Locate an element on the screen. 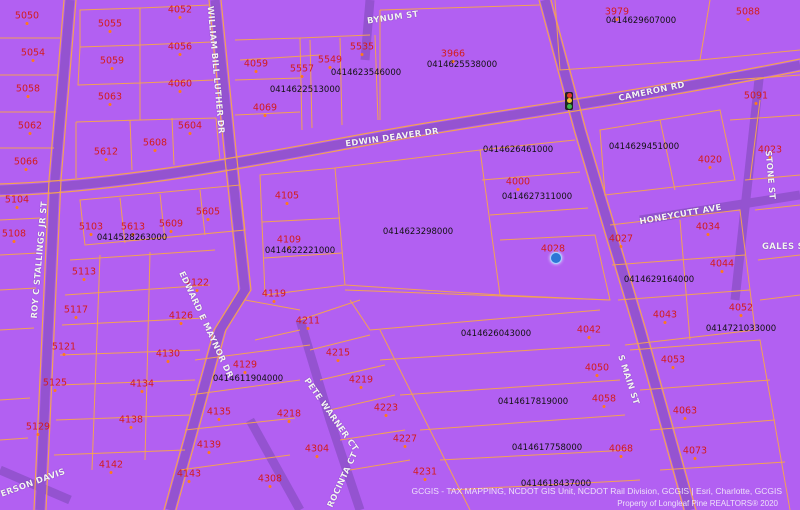 The image size is (800, 510). address-label: 5054 is located at coordinates (33, 53).